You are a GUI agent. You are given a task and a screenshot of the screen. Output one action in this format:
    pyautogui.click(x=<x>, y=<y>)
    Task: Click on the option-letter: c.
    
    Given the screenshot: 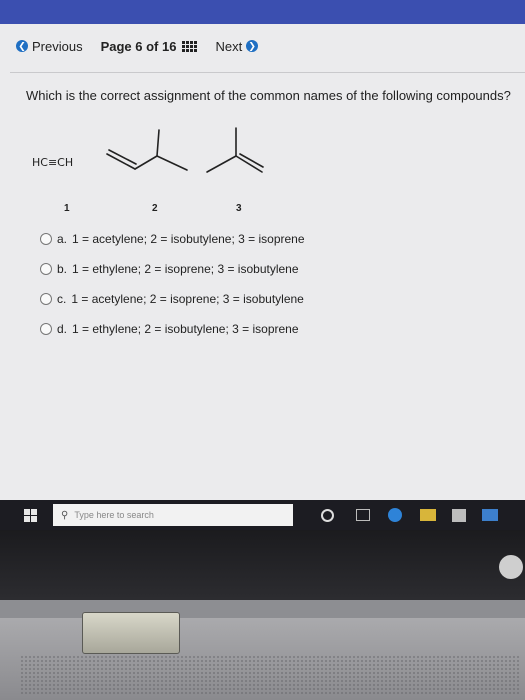 What is the action you would take?
    pyautogui.click(x=62, y=299)
    